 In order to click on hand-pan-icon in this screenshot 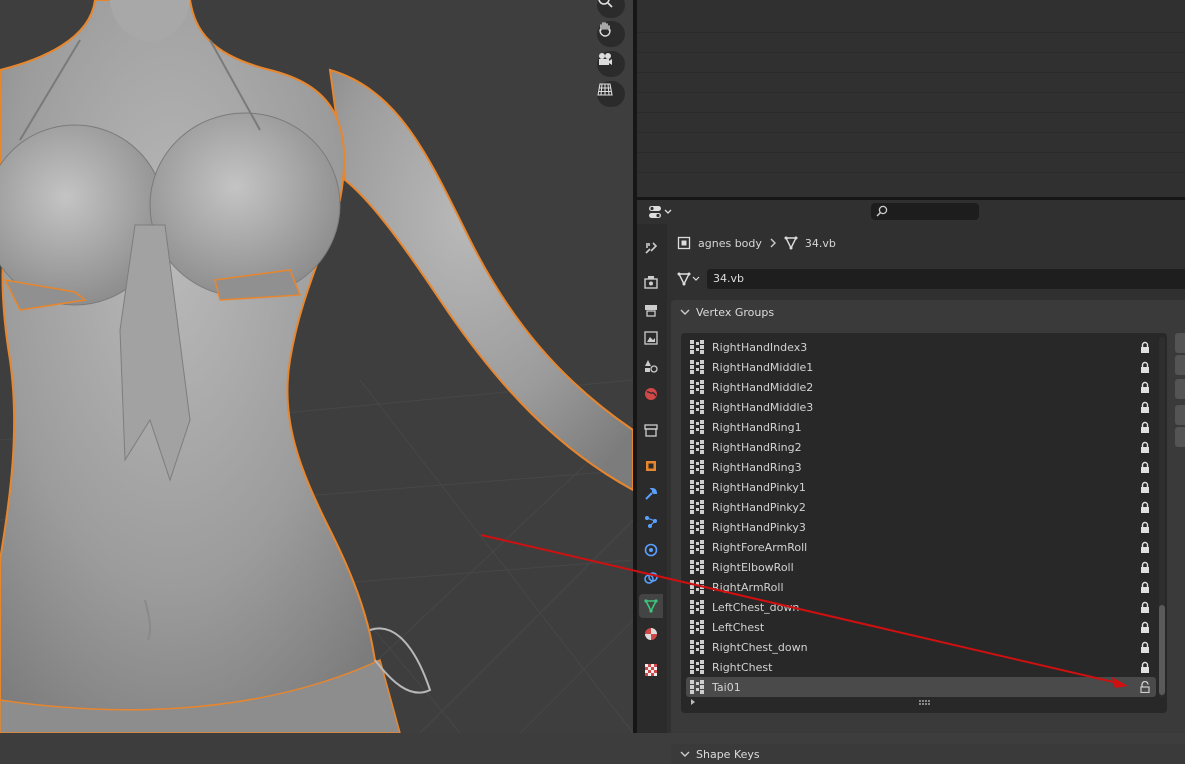, I will do `click(611, 34)`.